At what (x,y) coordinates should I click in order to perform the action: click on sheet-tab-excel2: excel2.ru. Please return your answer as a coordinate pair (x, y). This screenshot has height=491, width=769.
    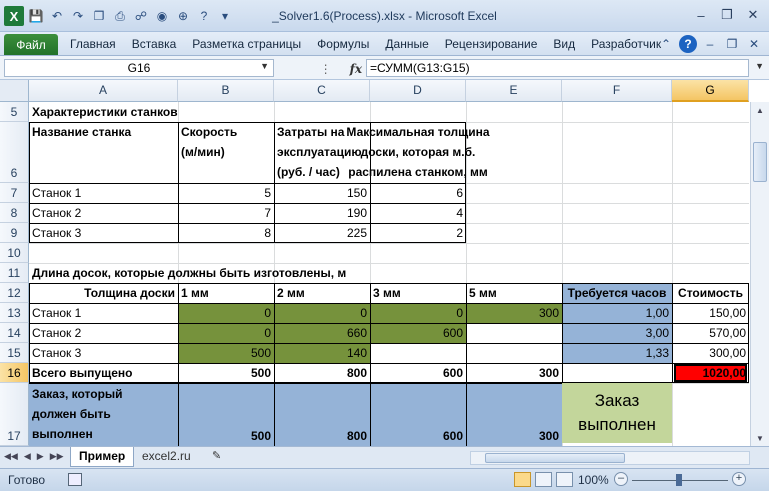
    Looking at the image, I should click on (166, 457).